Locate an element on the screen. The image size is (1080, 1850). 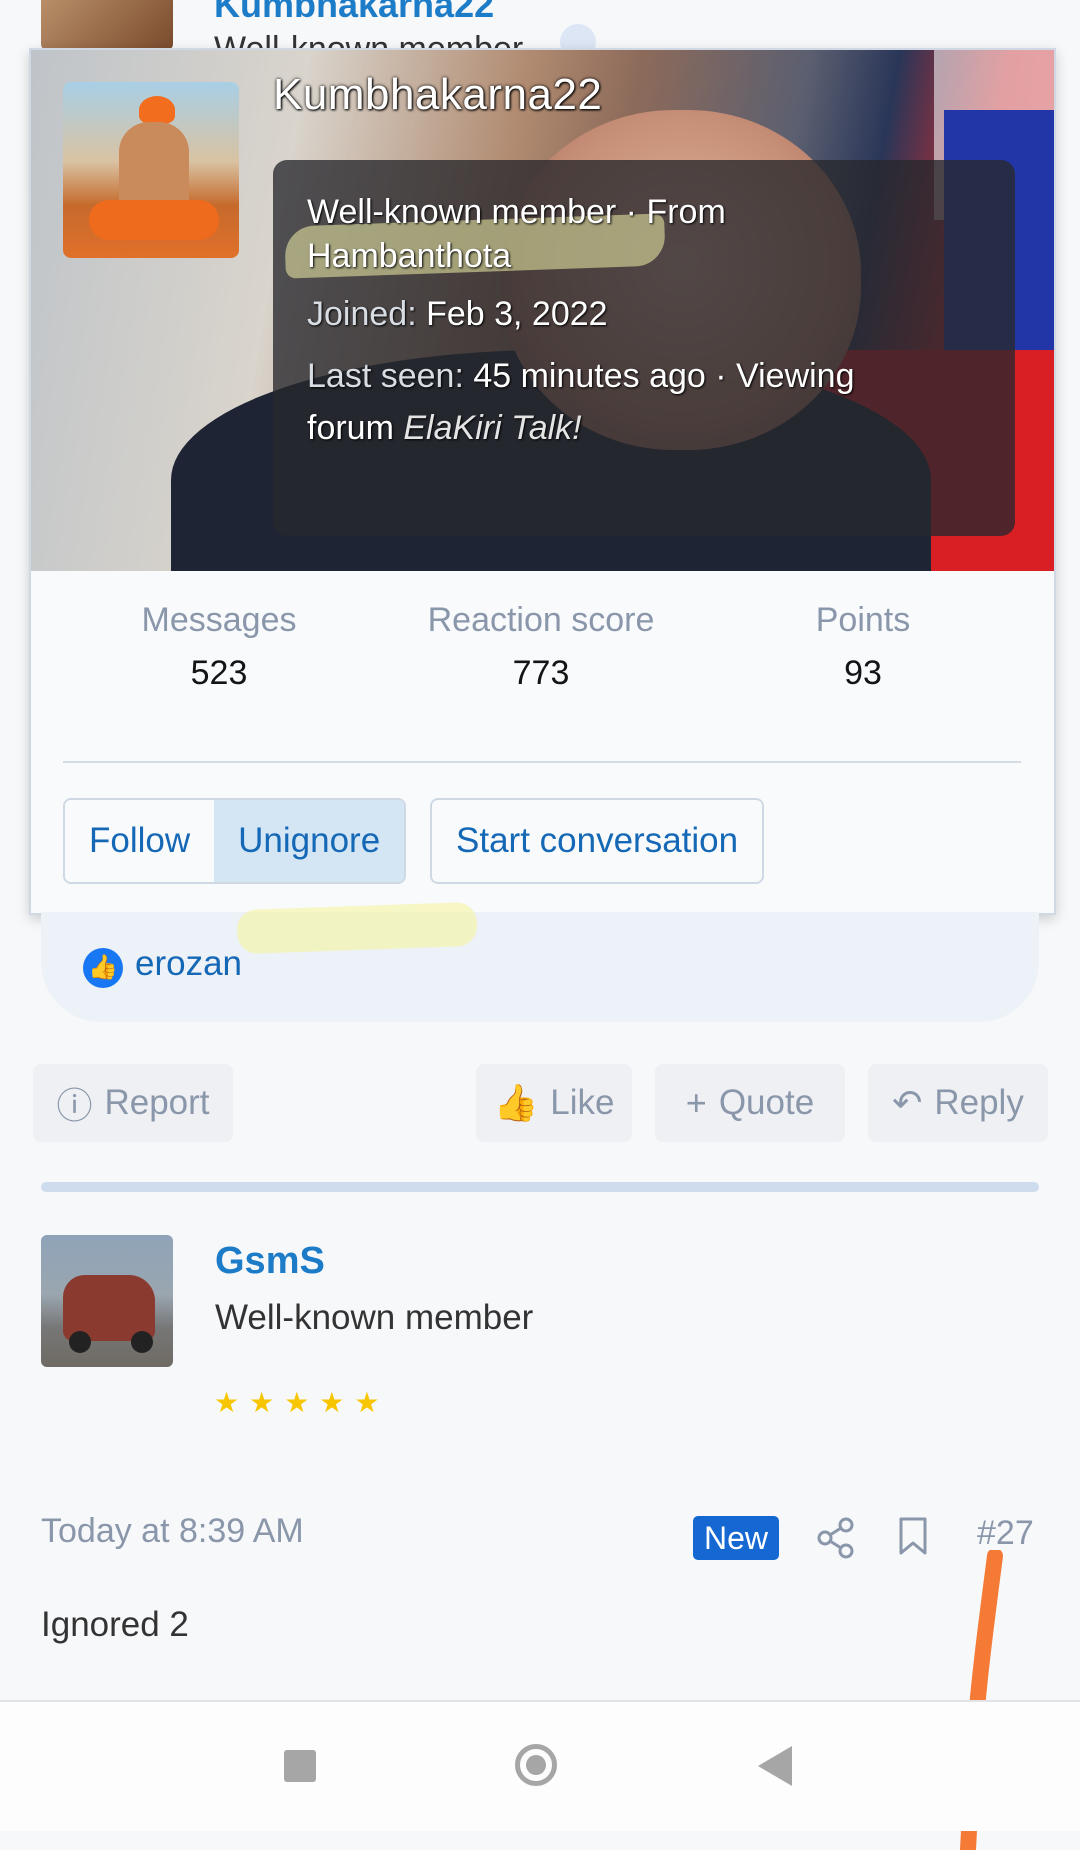
reply-arrow-icon: ↶ is located at coordinates (907, 1102).